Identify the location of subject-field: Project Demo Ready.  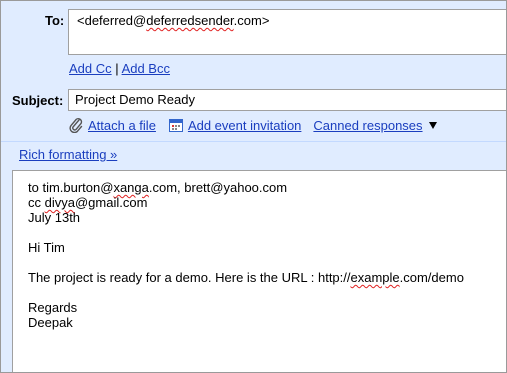
(287, 100).